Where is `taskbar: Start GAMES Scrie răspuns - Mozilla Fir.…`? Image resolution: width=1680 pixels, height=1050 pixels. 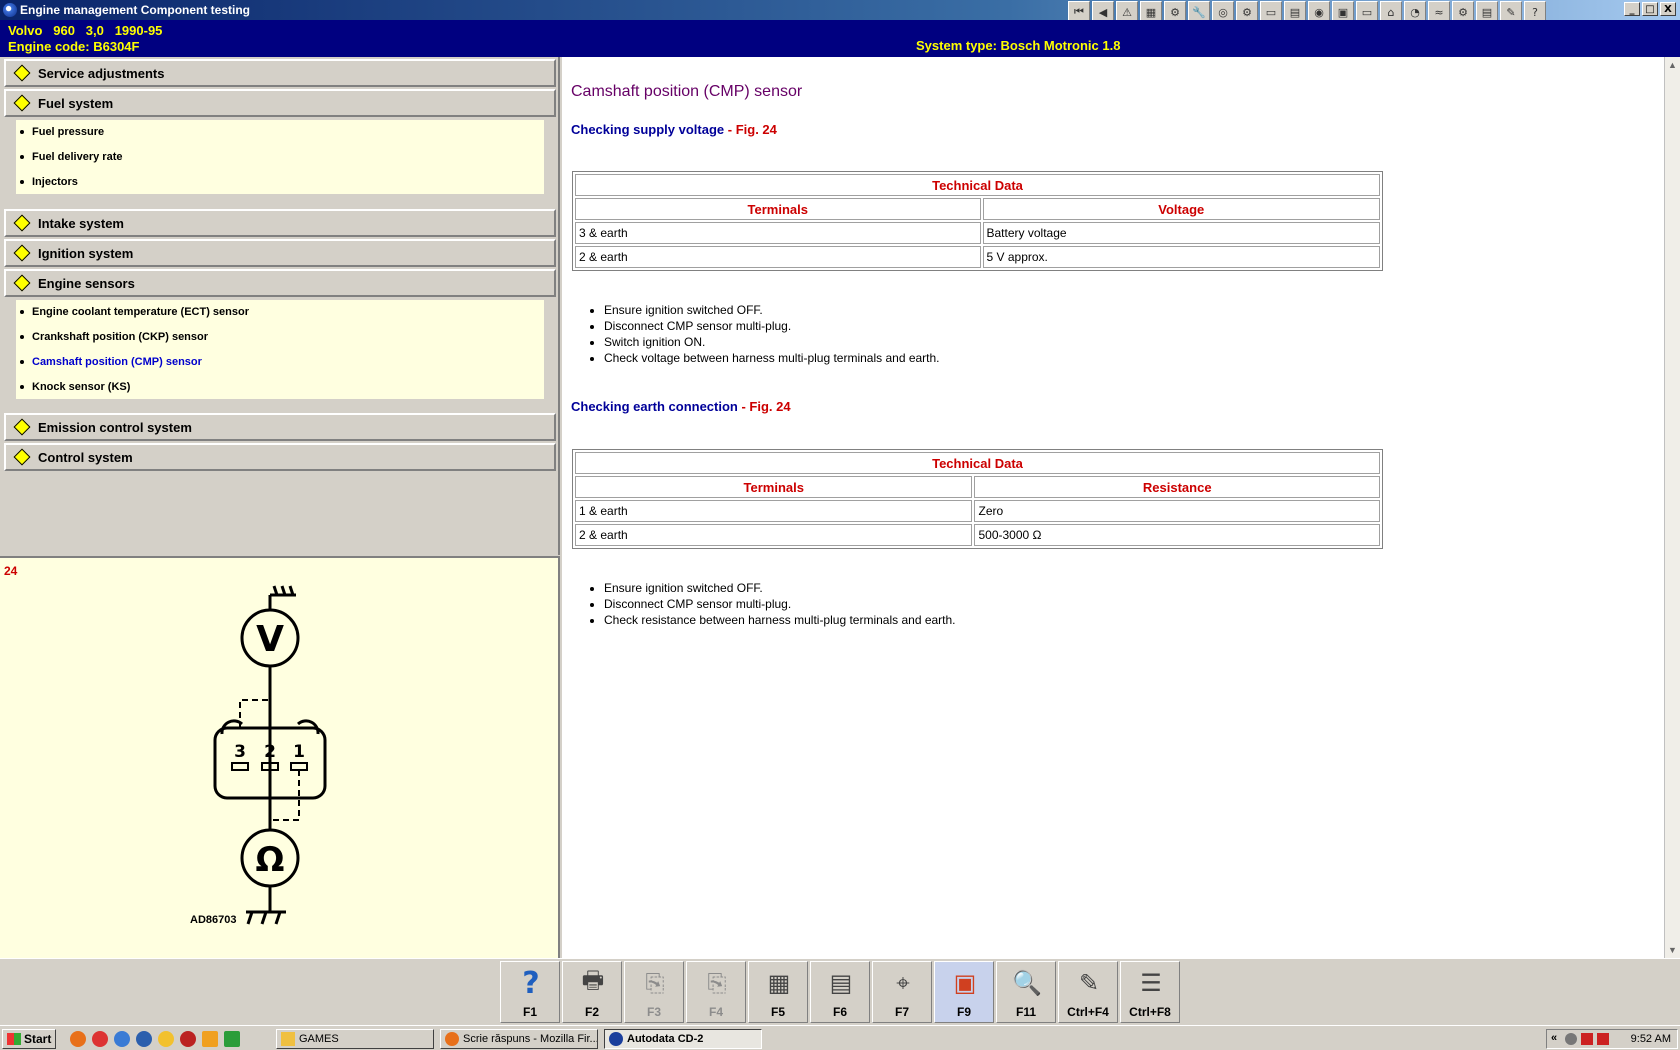 taskbar: Start GAMES Scrie răspuns - Mozilla Fir.… is located at coordinates (840, 1037).